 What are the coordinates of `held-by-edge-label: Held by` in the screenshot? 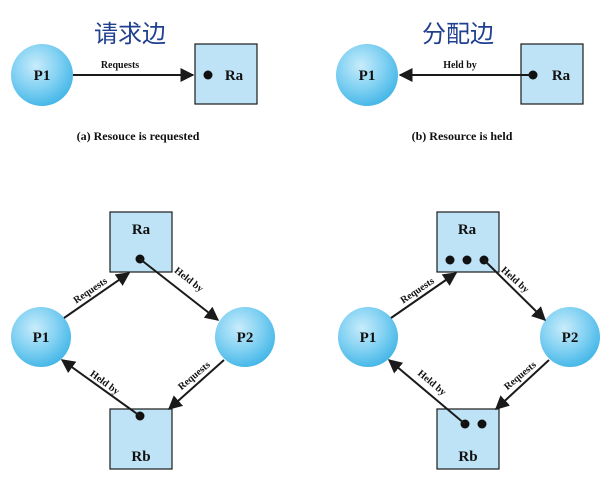 It's located at (460, 65).